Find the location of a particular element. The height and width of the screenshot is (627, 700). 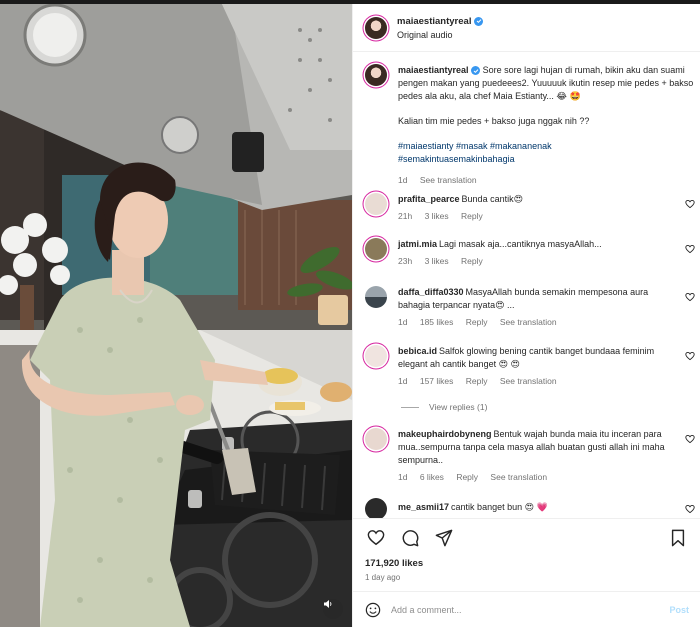

top-bar is located at coordinates (350, 2).